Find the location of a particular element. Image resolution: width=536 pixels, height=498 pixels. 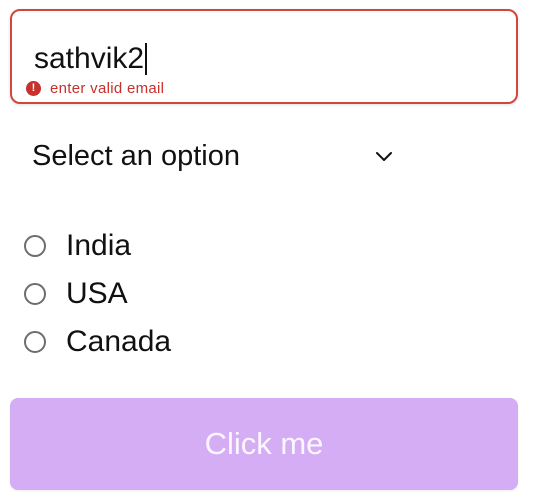

radio-option-canada: Canada is located at coordinates (97, 342).